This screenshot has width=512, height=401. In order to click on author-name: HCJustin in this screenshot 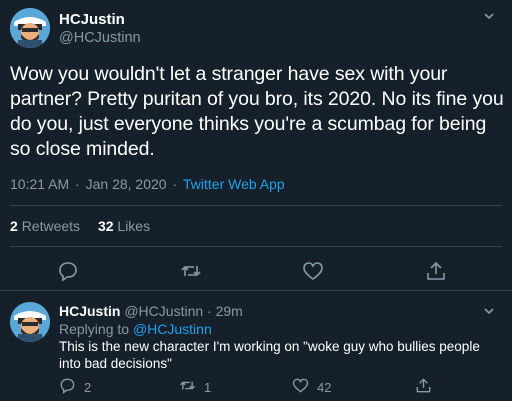, I will do `click(92, 19)`.